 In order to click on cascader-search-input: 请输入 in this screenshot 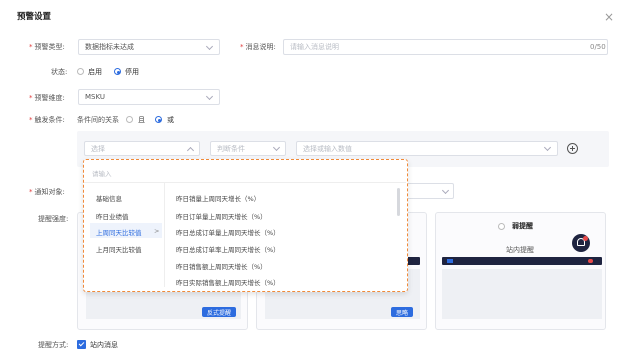, I will do `click(102, 174)`.